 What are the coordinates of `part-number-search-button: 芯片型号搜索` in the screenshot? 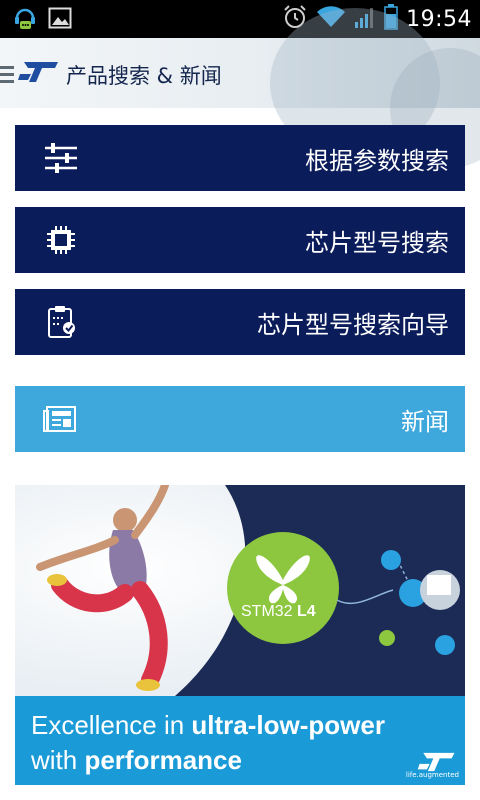 It's located at (240, 240).